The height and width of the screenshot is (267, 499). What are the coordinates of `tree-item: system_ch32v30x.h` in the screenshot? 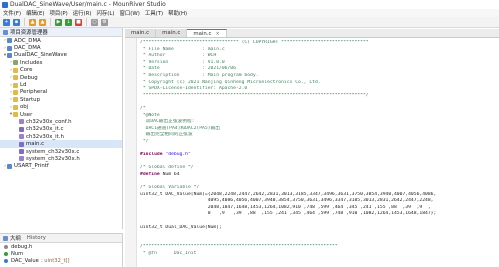 It's located at (61, 158).